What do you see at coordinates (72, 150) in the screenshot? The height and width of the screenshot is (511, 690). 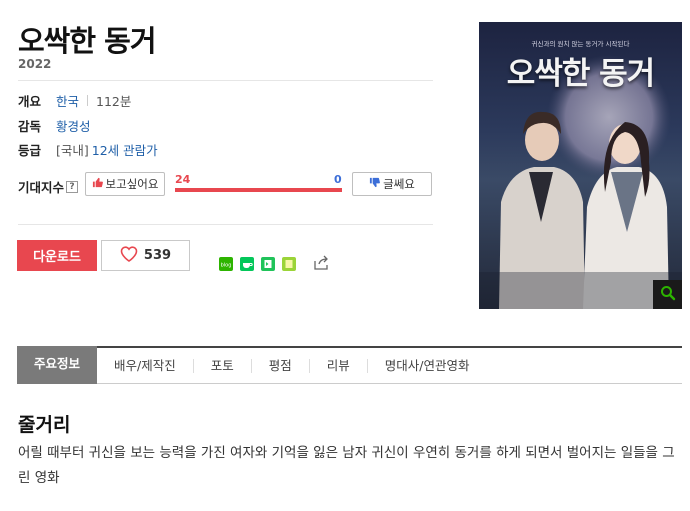 I see `rating-prefix: [국내]` at bounding box center [72, 150].